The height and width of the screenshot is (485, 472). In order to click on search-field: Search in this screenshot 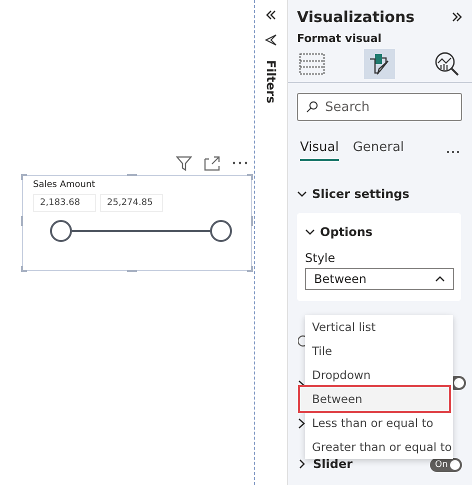, I will do `click(379, 107)`.